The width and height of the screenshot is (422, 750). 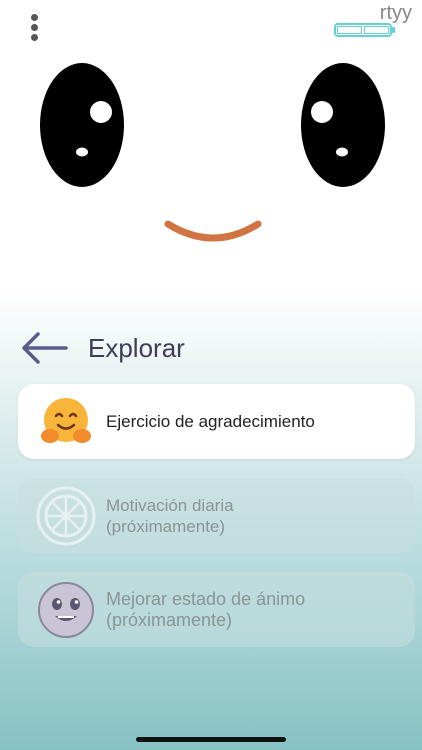 I want to click on card-label-line1: Motivación diaria, so click(x=170, y=505).